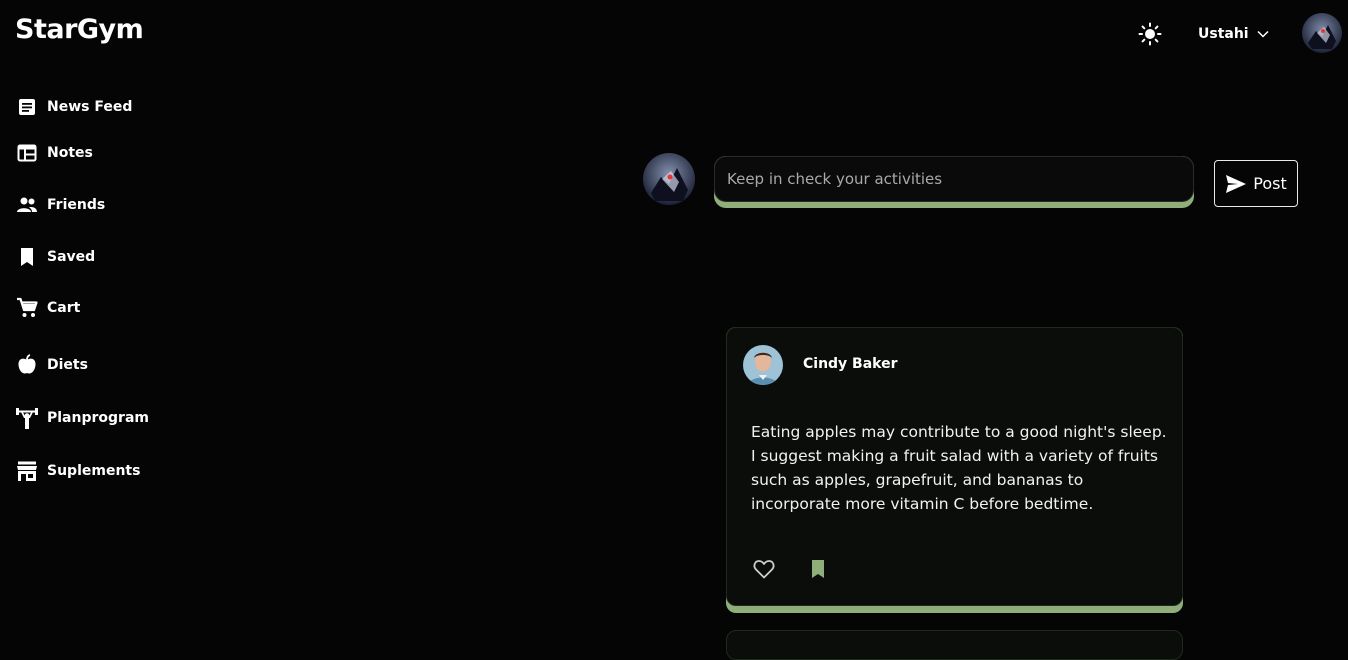  I want to click on avatar, so click(1322, 33).